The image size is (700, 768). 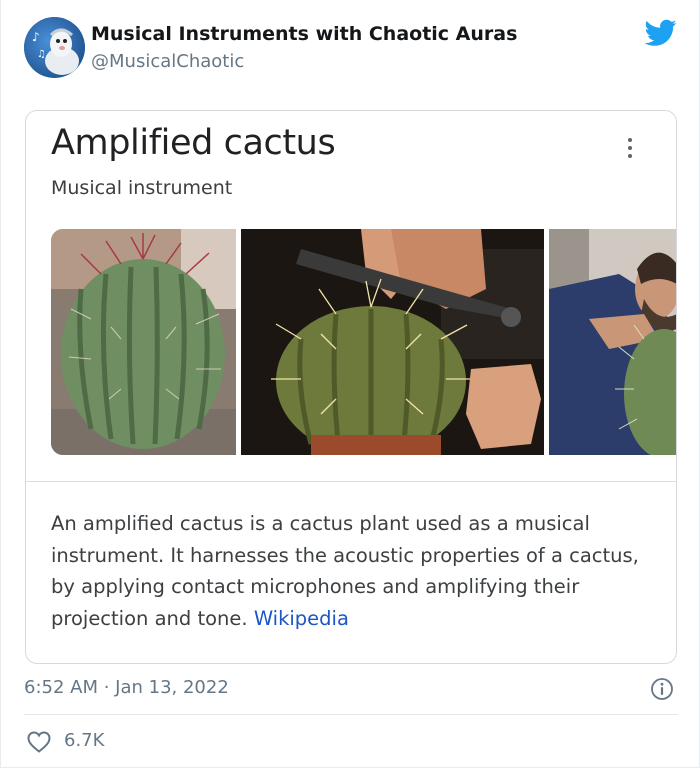 What do you see at coordinates (193, 143) in the screenshot?
I see `card-title: Amplified cactus` at bounding box center [193, 143].